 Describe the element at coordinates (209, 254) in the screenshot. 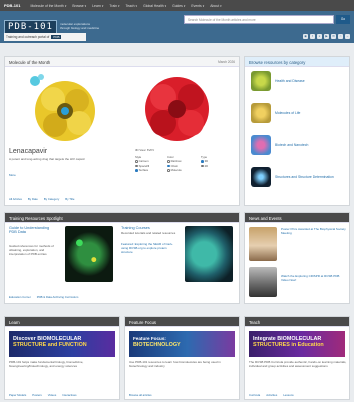

I see `courses-image` at that location.